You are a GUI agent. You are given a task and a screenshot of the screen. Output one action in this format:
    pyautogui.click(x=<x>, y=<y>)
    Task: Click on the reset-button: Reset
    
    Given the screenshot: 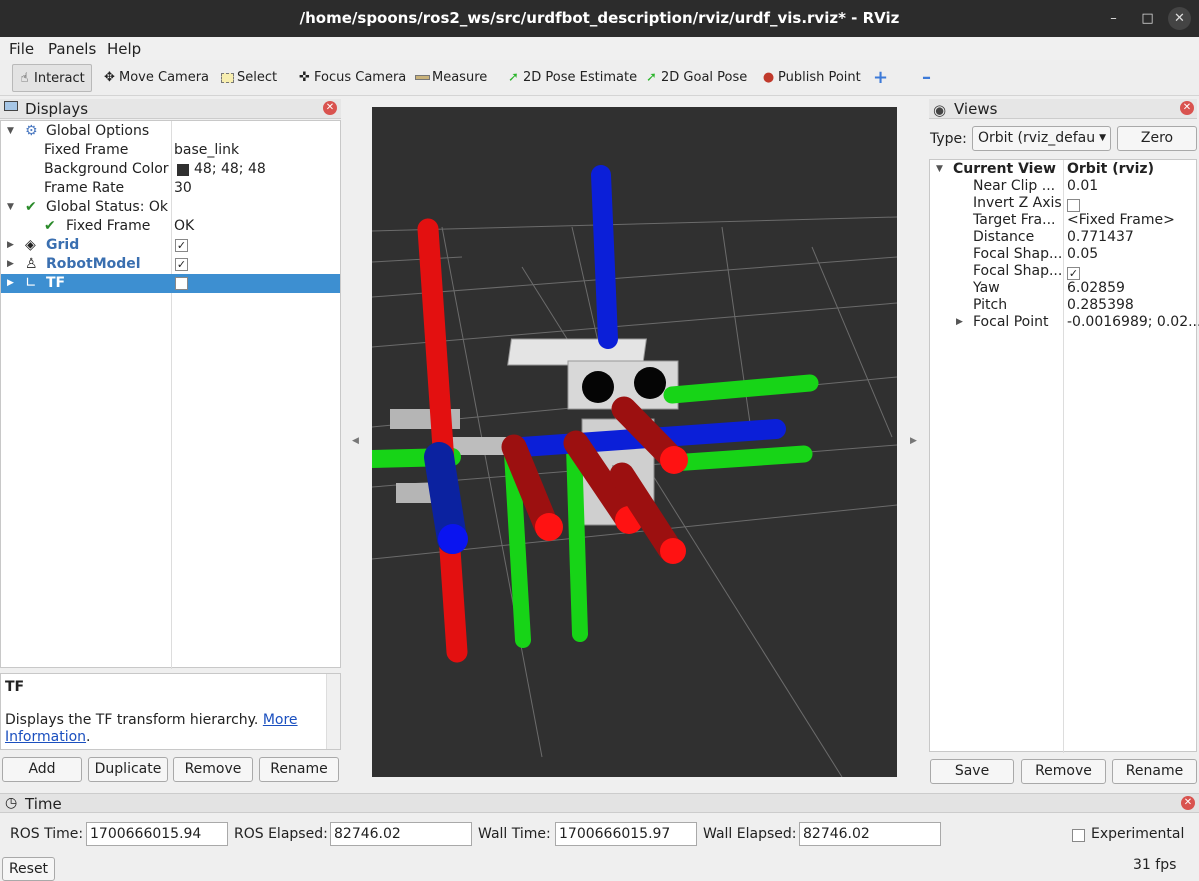 What is the action you would take?
    pyautogui.click(x=28, y=869)
    